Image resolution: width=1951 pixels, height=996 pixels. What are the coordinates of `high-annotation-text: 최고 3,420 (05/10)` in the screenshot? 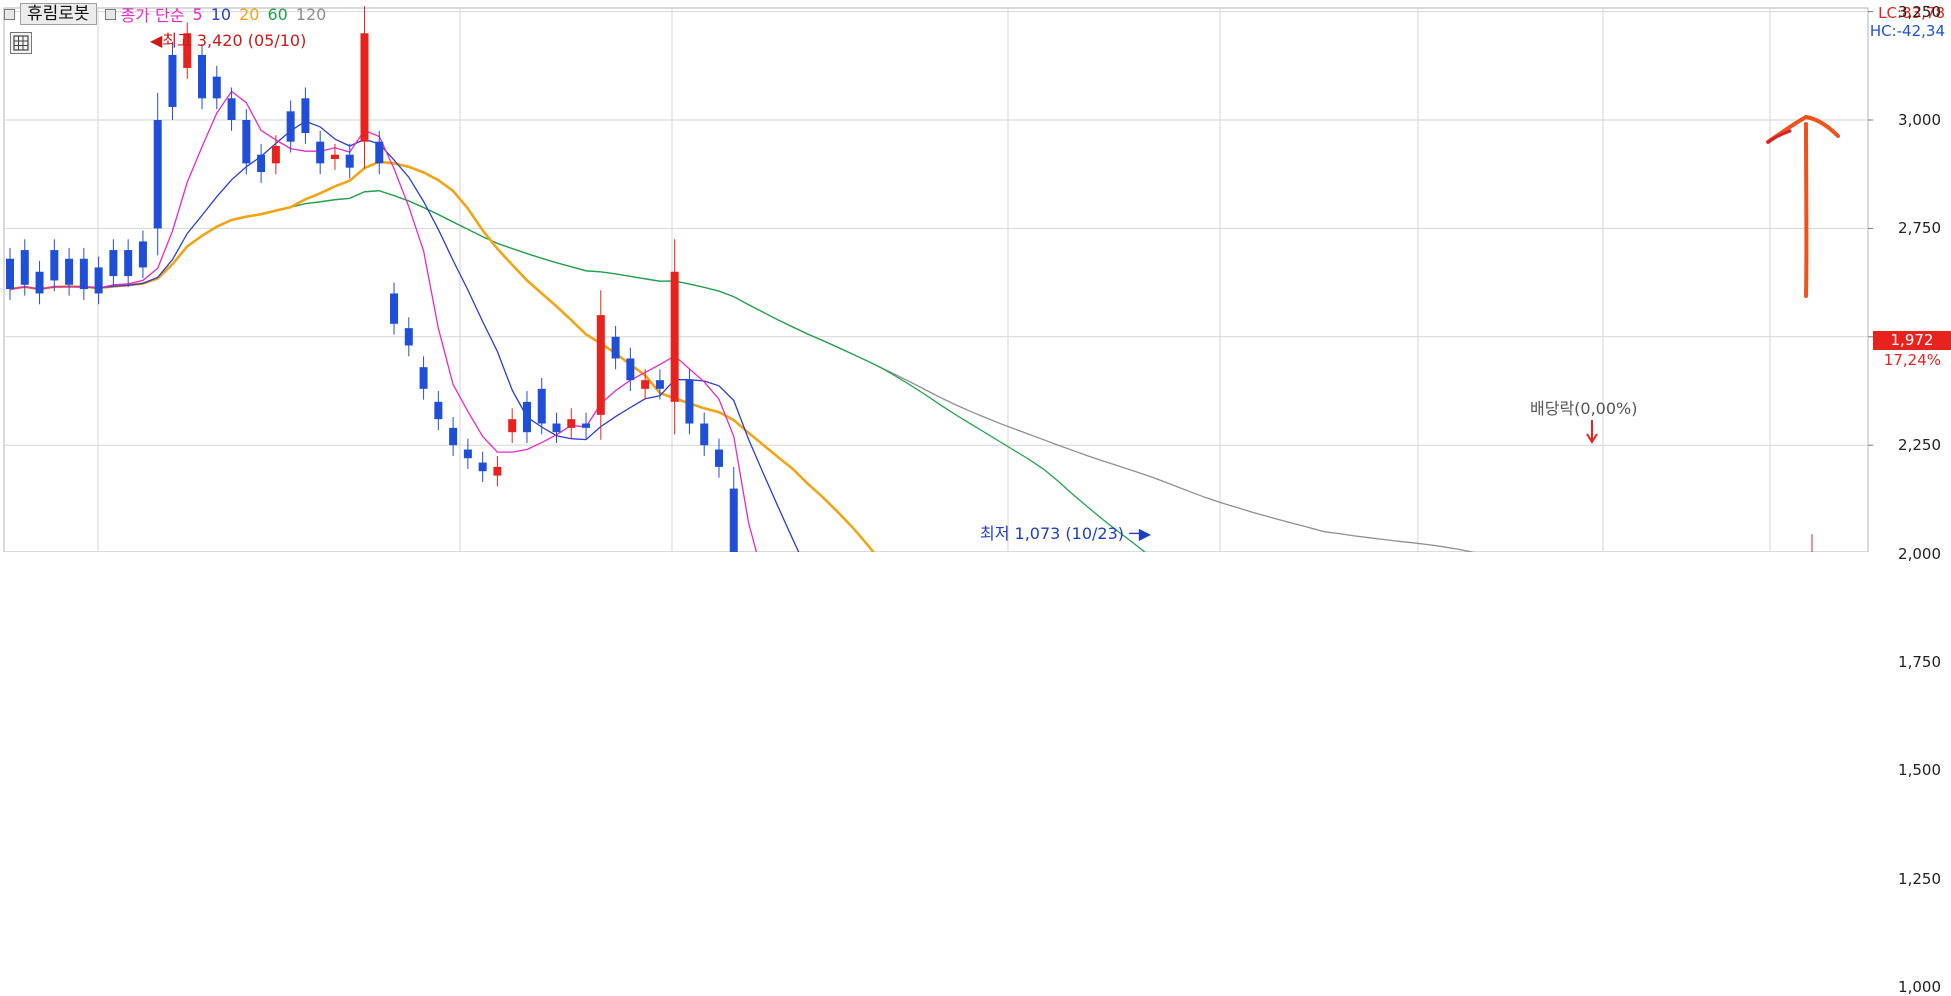 It's located at (234, 40).